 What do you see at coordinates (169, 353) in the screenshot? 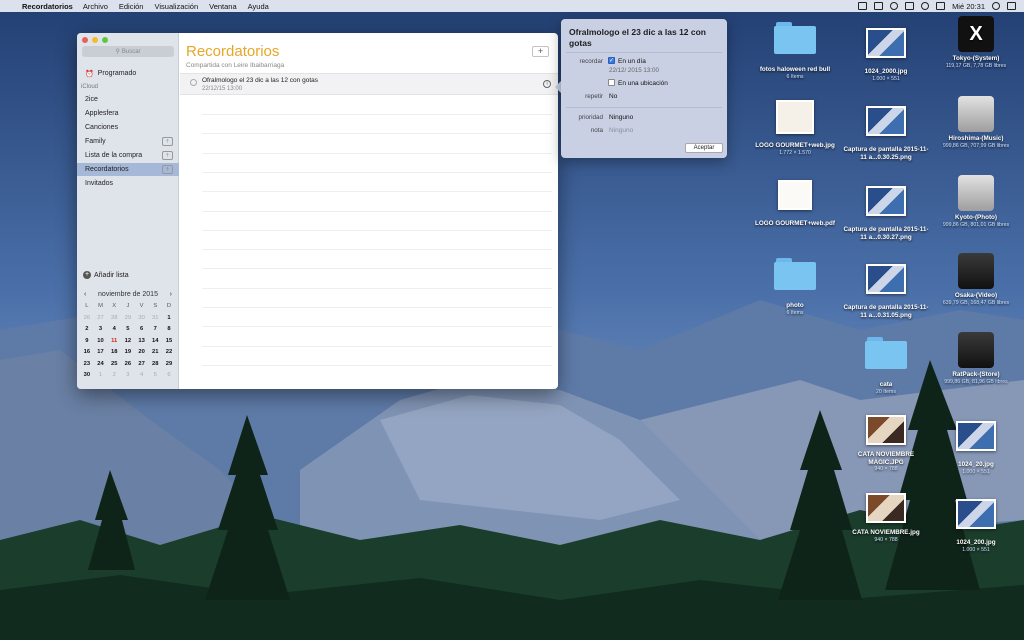
I see `calendar-day: 22` at bounding box center [169, 353].